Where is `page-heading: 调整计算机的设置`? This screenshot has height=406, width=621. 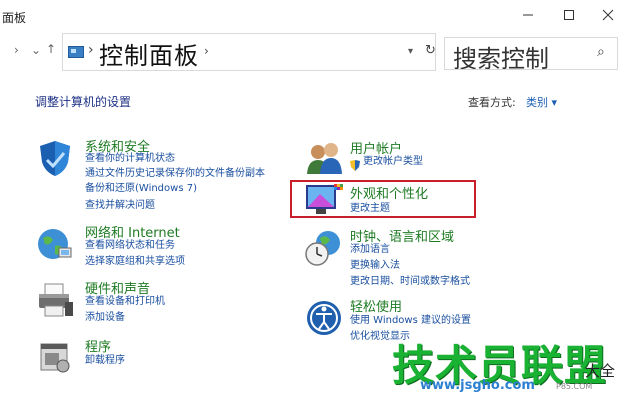 page-heading: 调整计算机的设置 is located at coordinates (83, 102).